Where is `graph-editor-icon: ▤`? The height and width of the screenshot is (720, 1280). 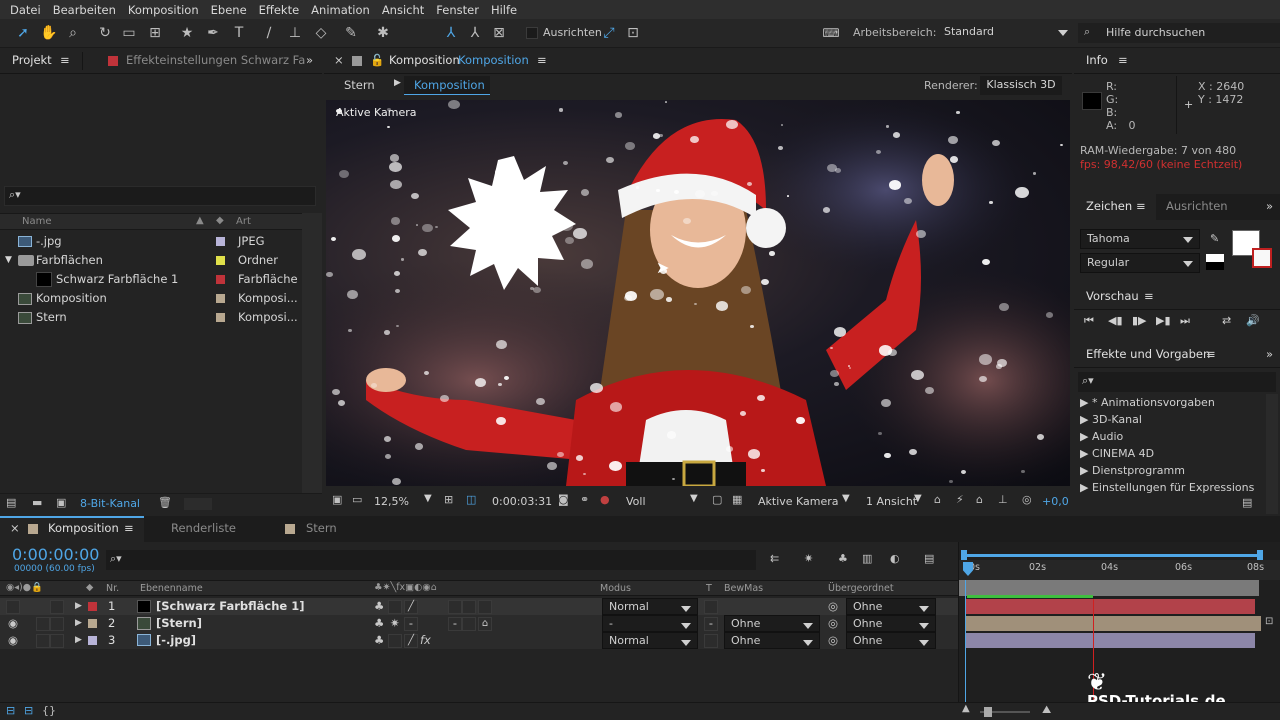
graph-editor-icon: ▤ is located at coordinates (929, 558).